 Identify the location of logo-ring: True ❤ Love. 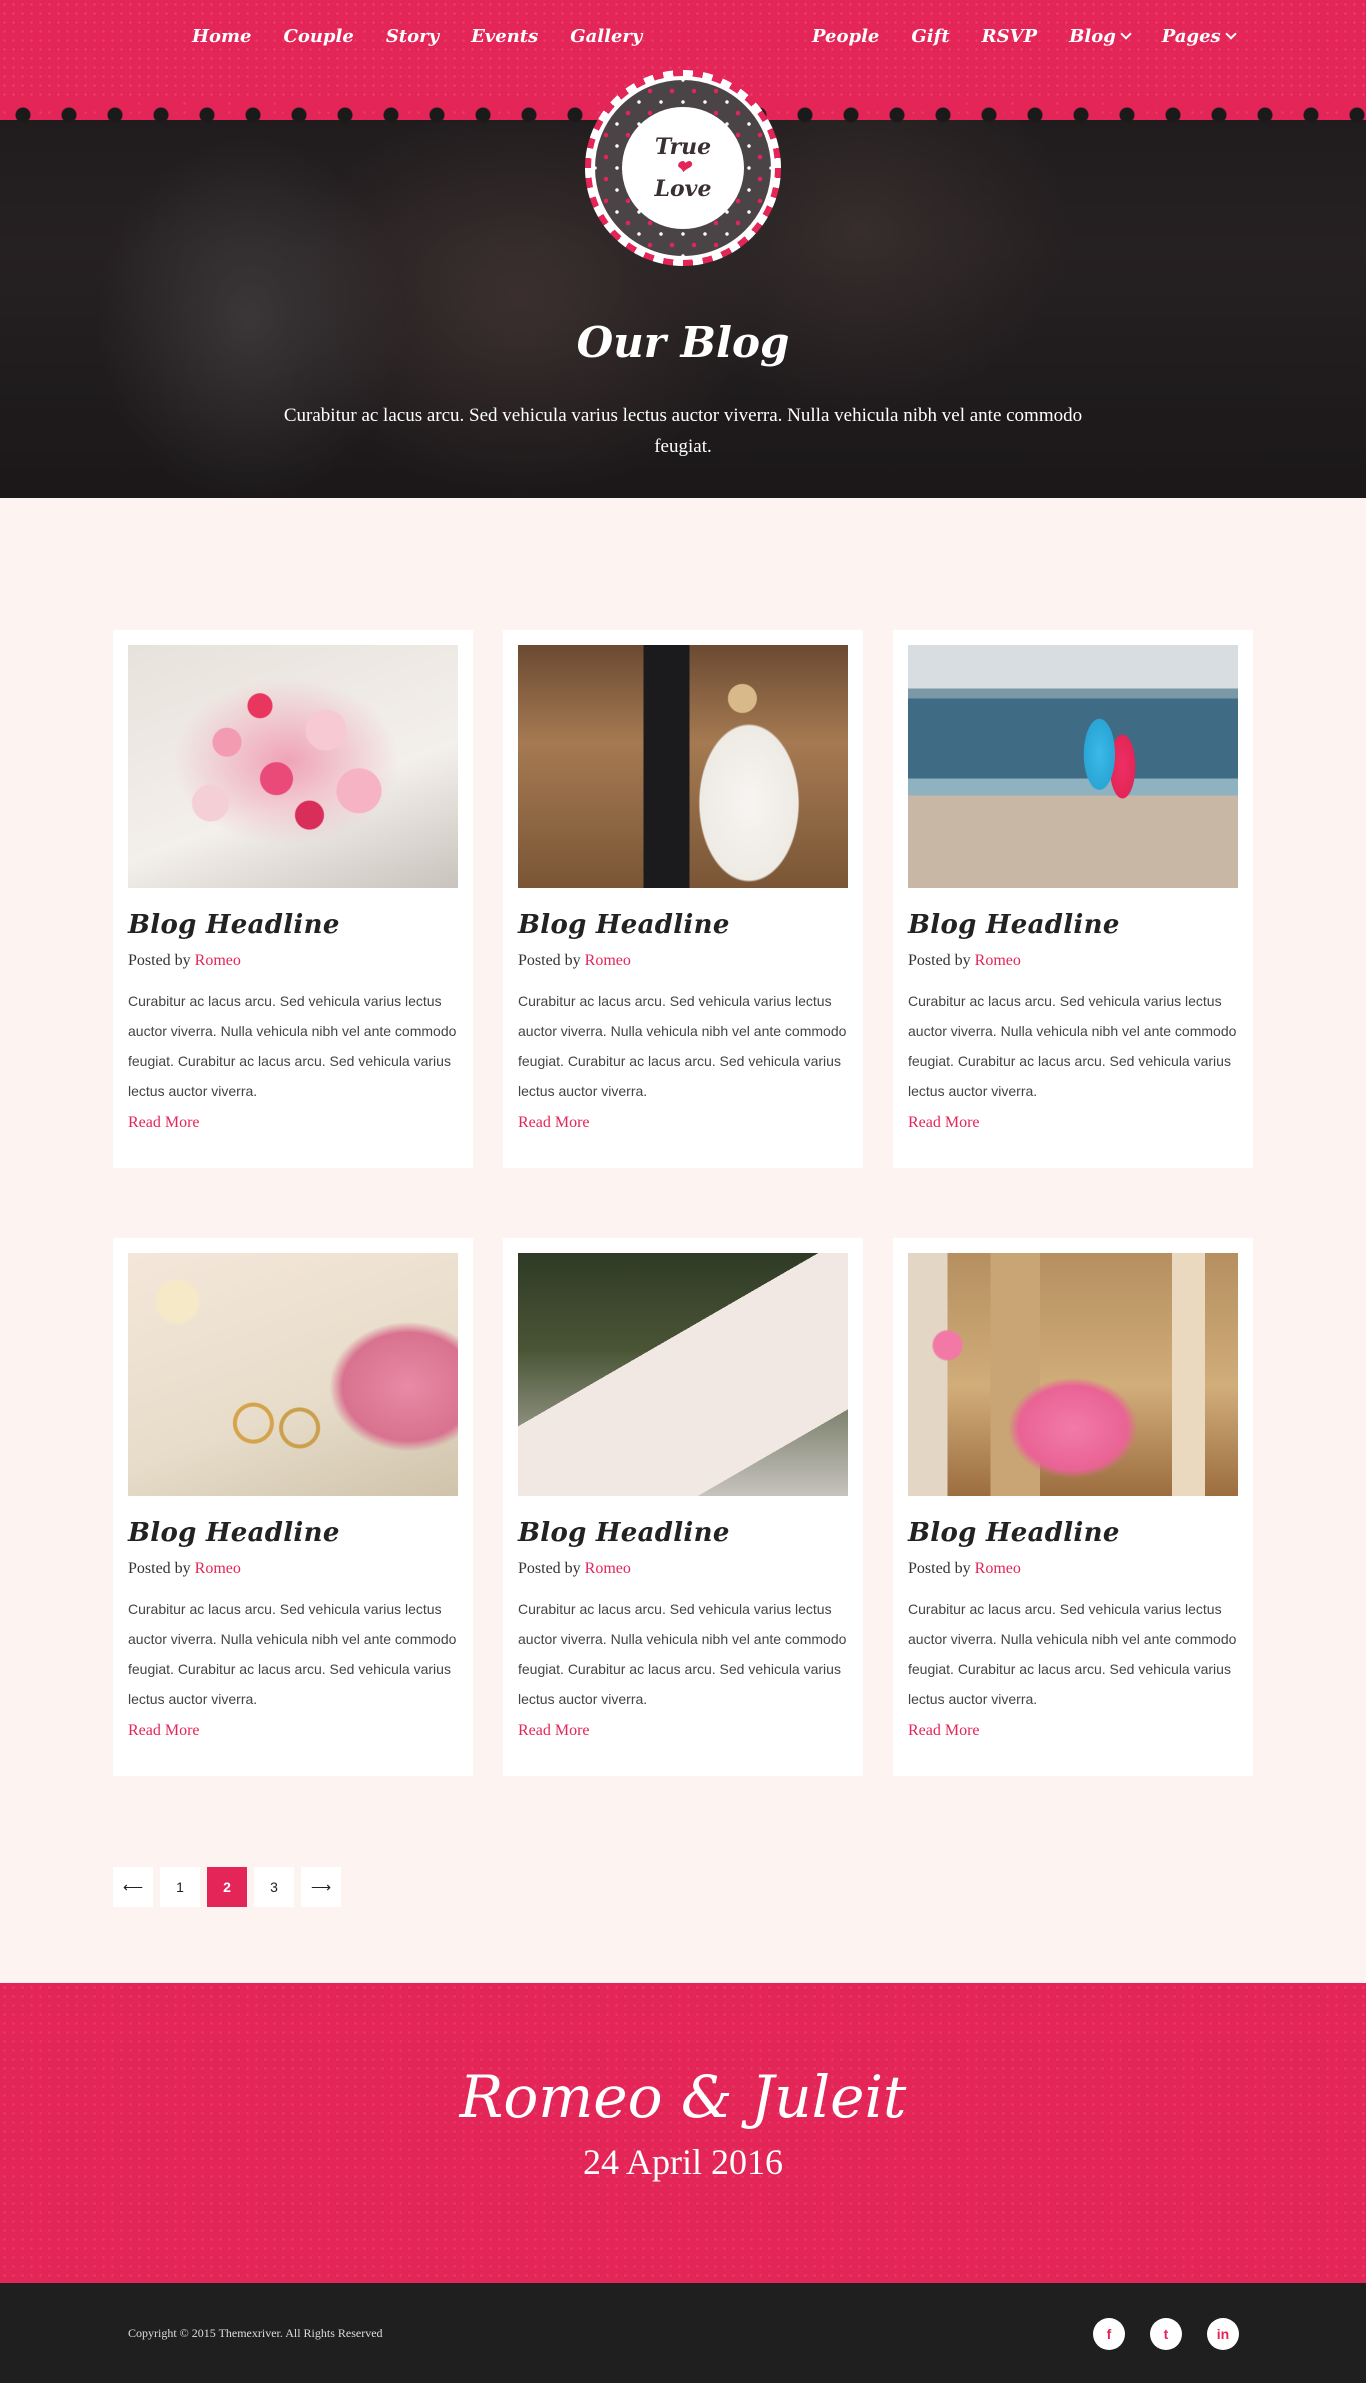
(683, 168).